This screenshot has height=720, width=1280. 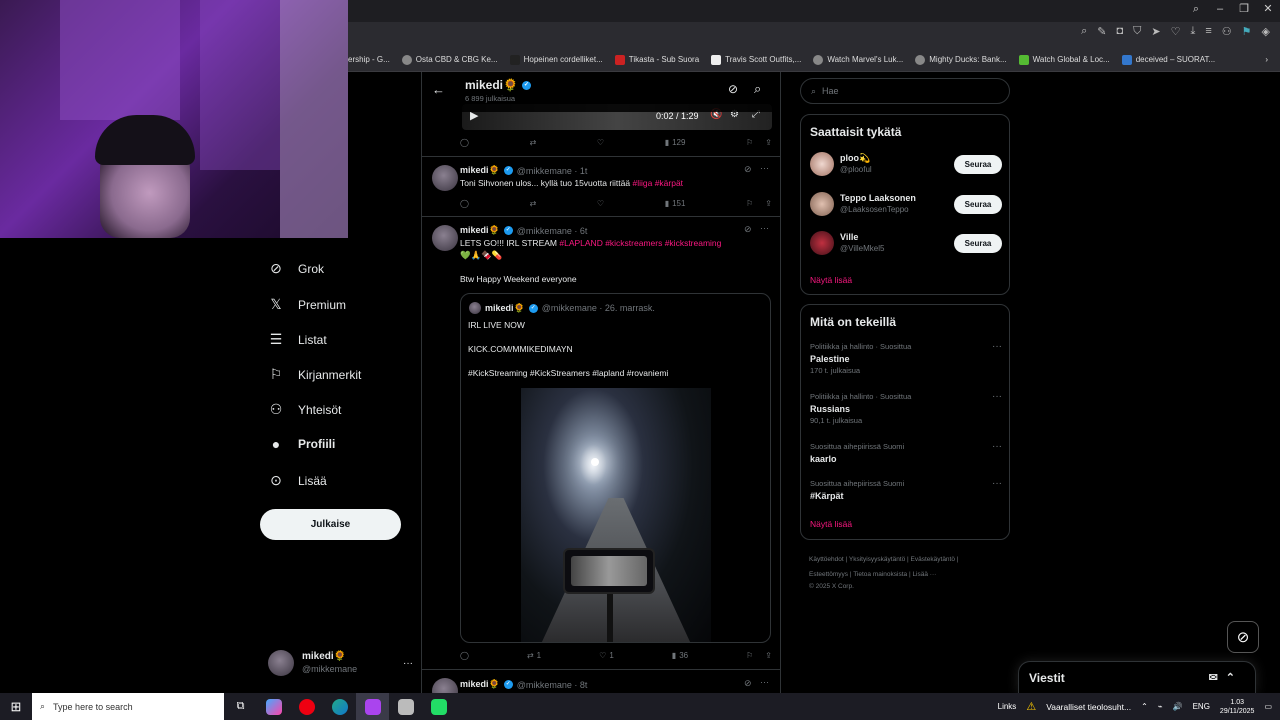 I want to click on minimize-icon: –, so click(x=1220, y=9).